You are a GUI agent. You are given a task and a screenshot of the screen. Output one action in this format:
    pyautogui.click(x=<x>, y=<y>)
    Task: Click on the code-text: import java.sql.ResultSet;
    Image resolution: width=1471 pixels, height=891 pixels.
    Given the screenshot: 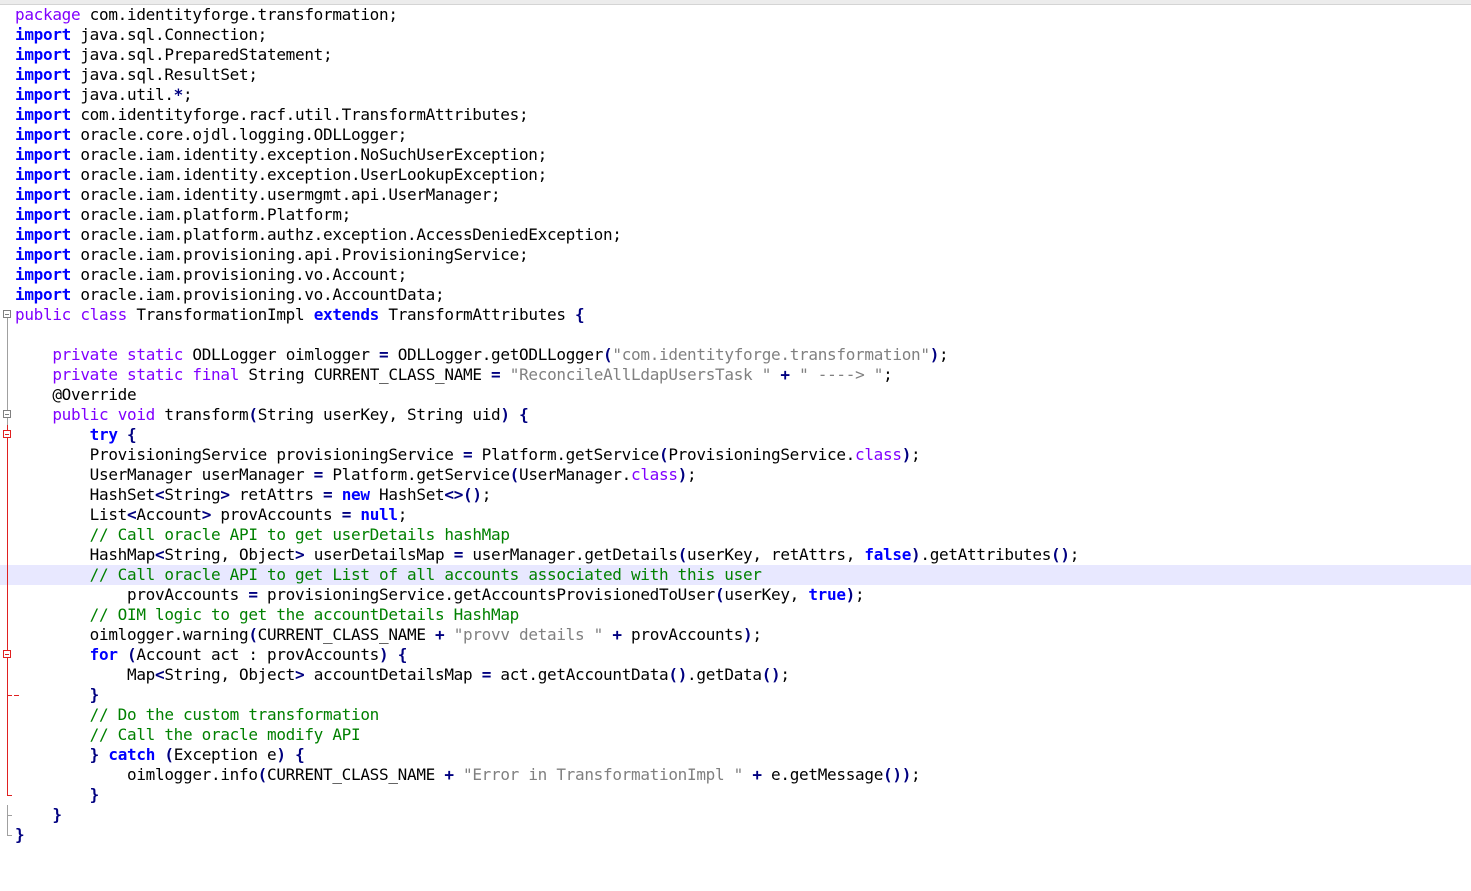 What is the action you would take?
    pyautogui.click(x=136, y=75)
    